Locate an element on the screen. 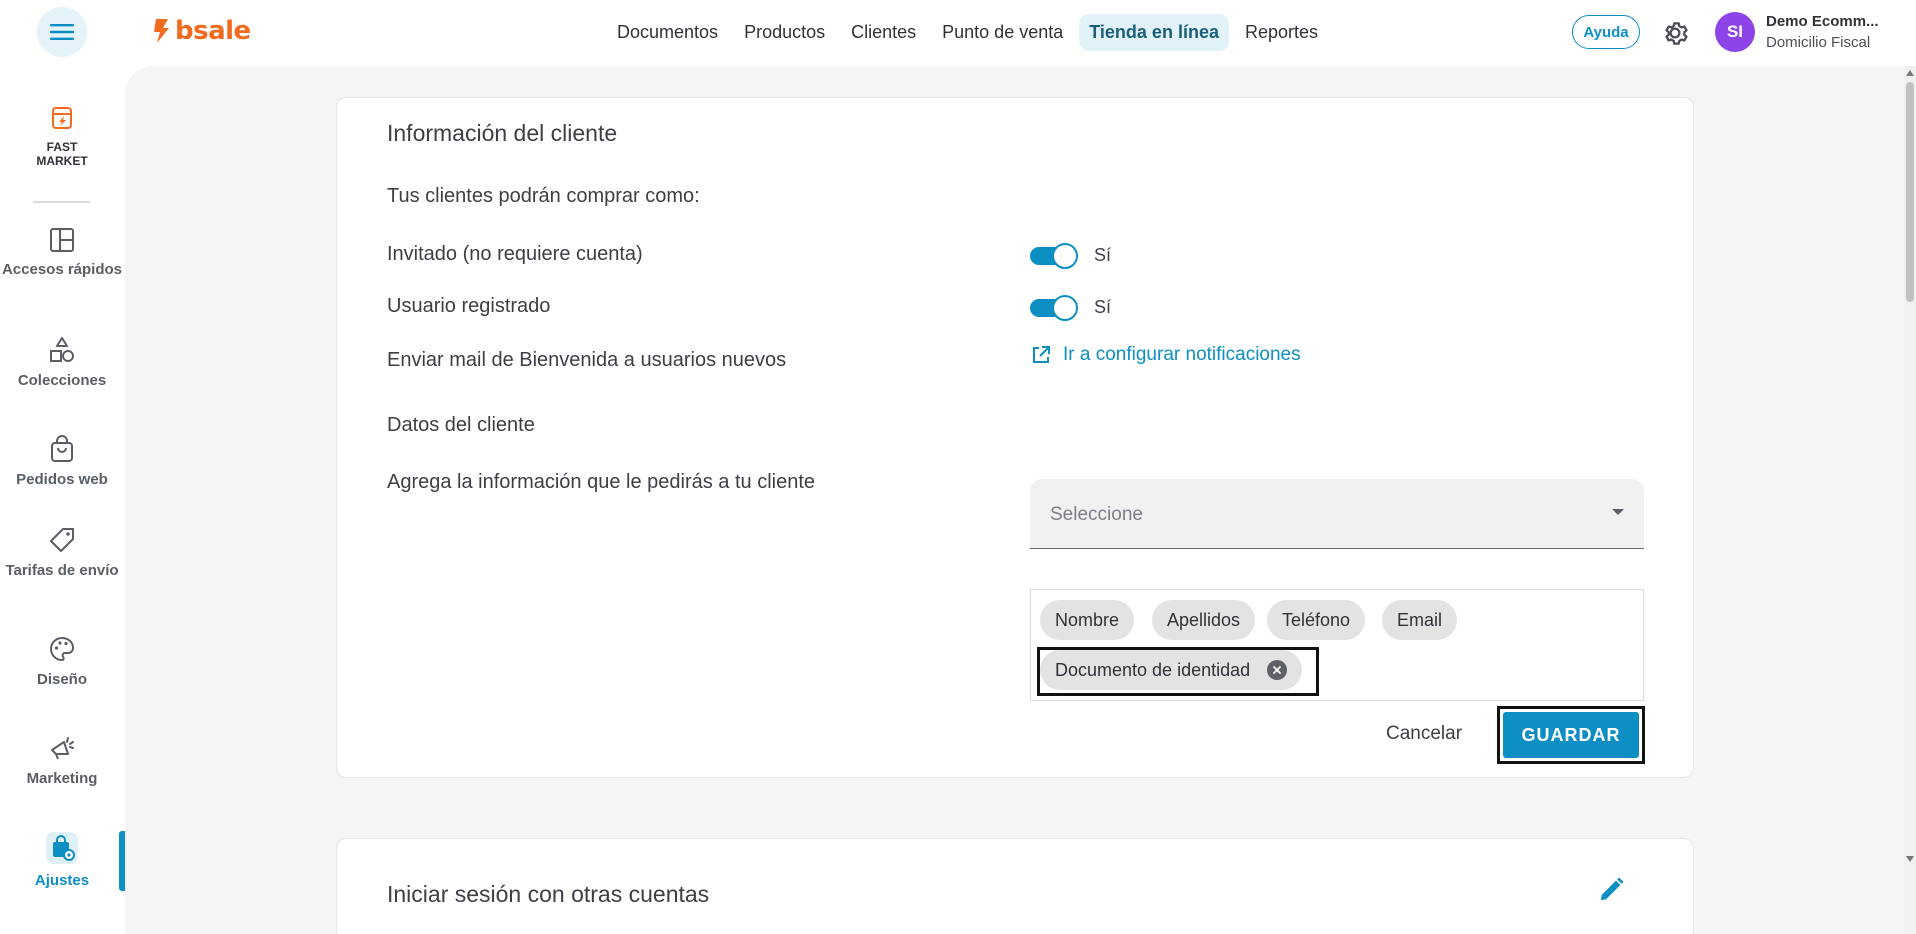 This screenshot has height=934, width=1916. chip-label: Teléfono is located at coordinates (1316, 619).